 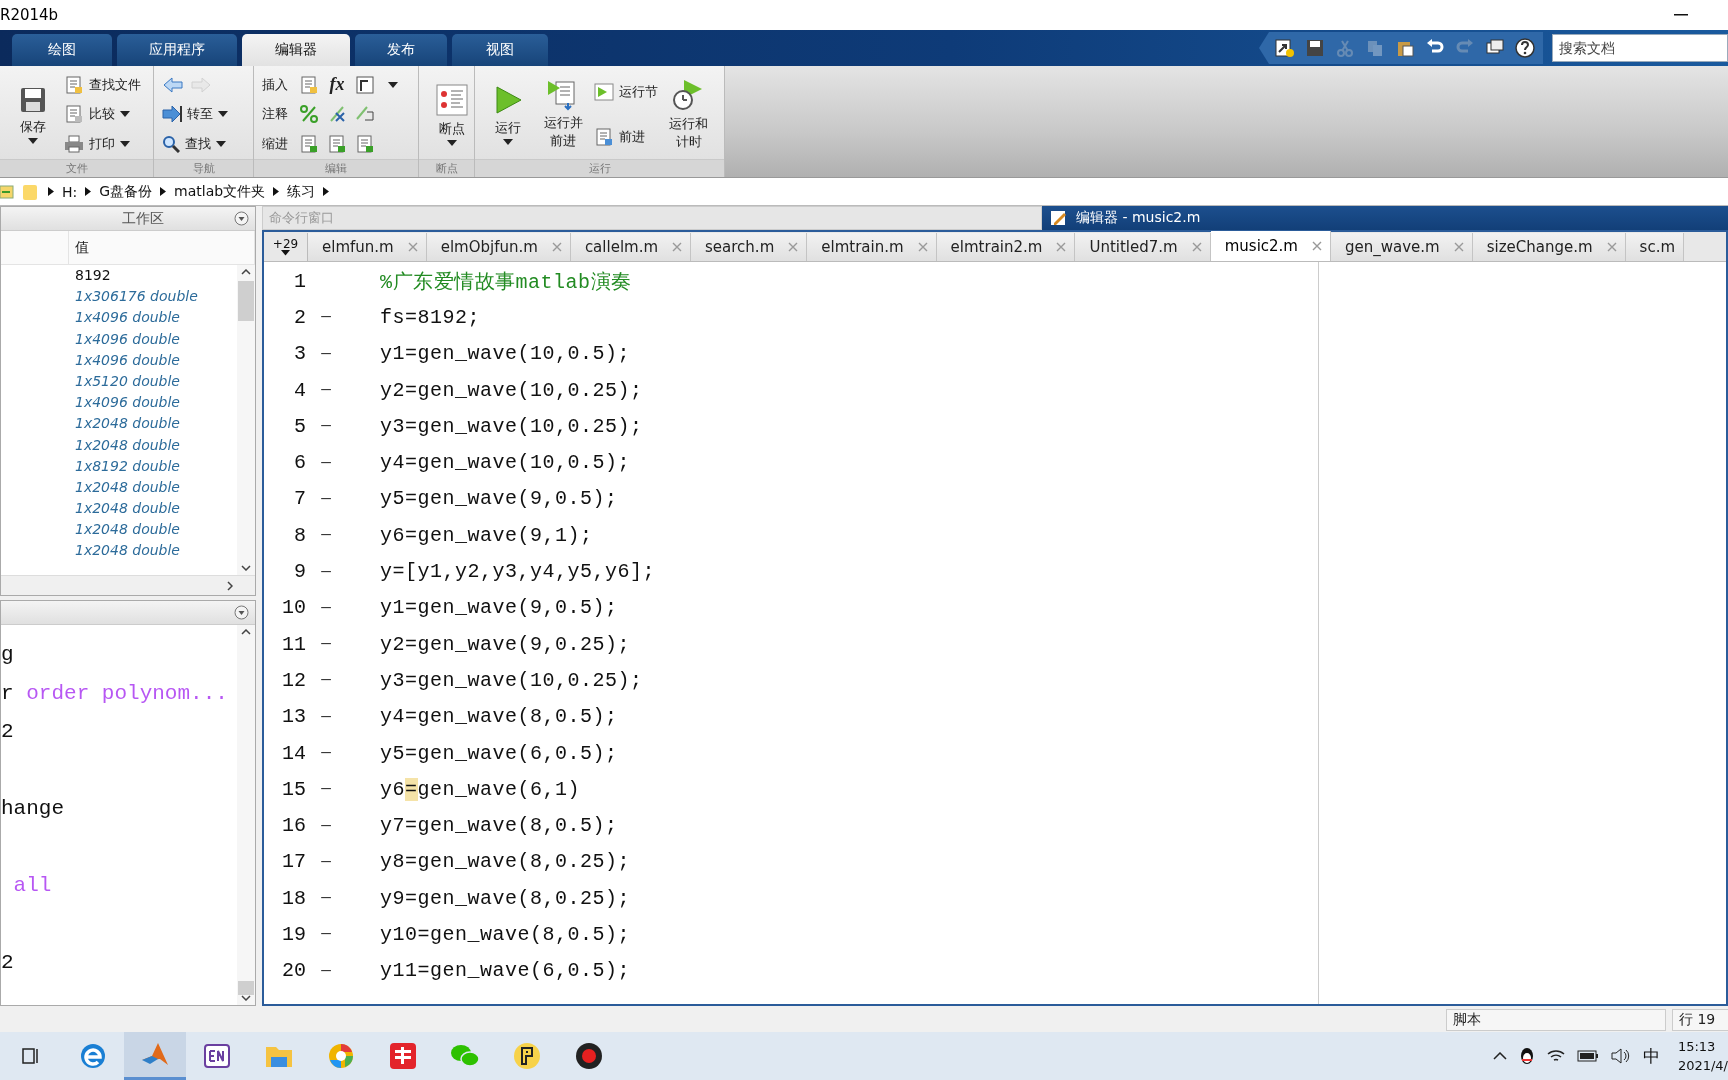 What do you see at coordinates (508, 114) in the screenshot?
I see `ribbon-button: 运行` at bounding box center [508, 114].